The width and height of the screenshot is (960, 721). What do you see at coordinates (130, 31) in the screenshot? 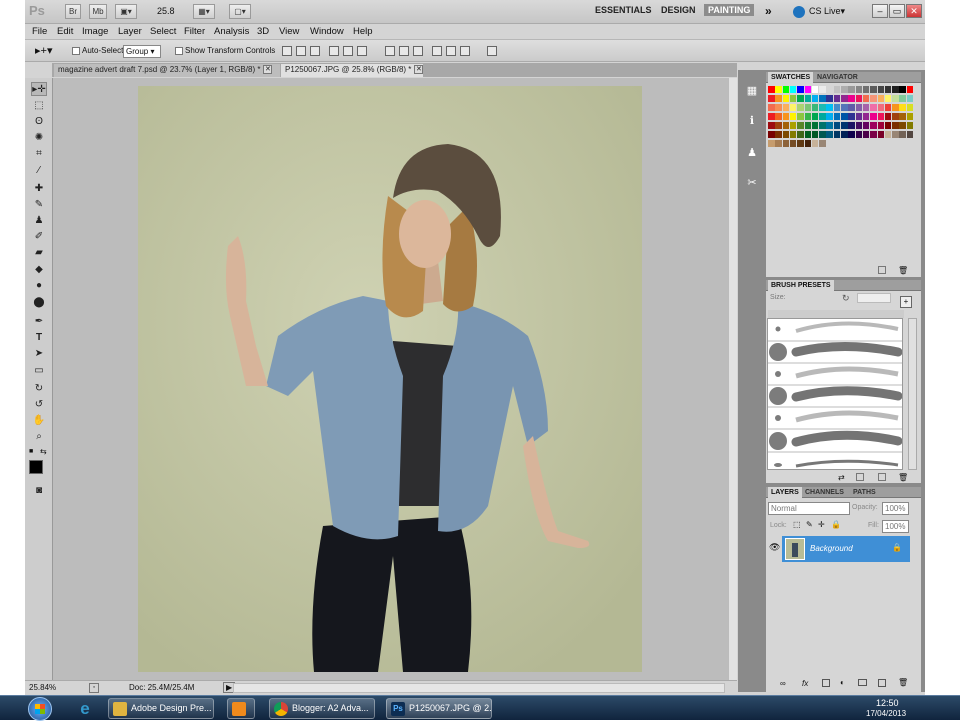
I see `menu-layer: Layer` at bounding box center [130, 31].